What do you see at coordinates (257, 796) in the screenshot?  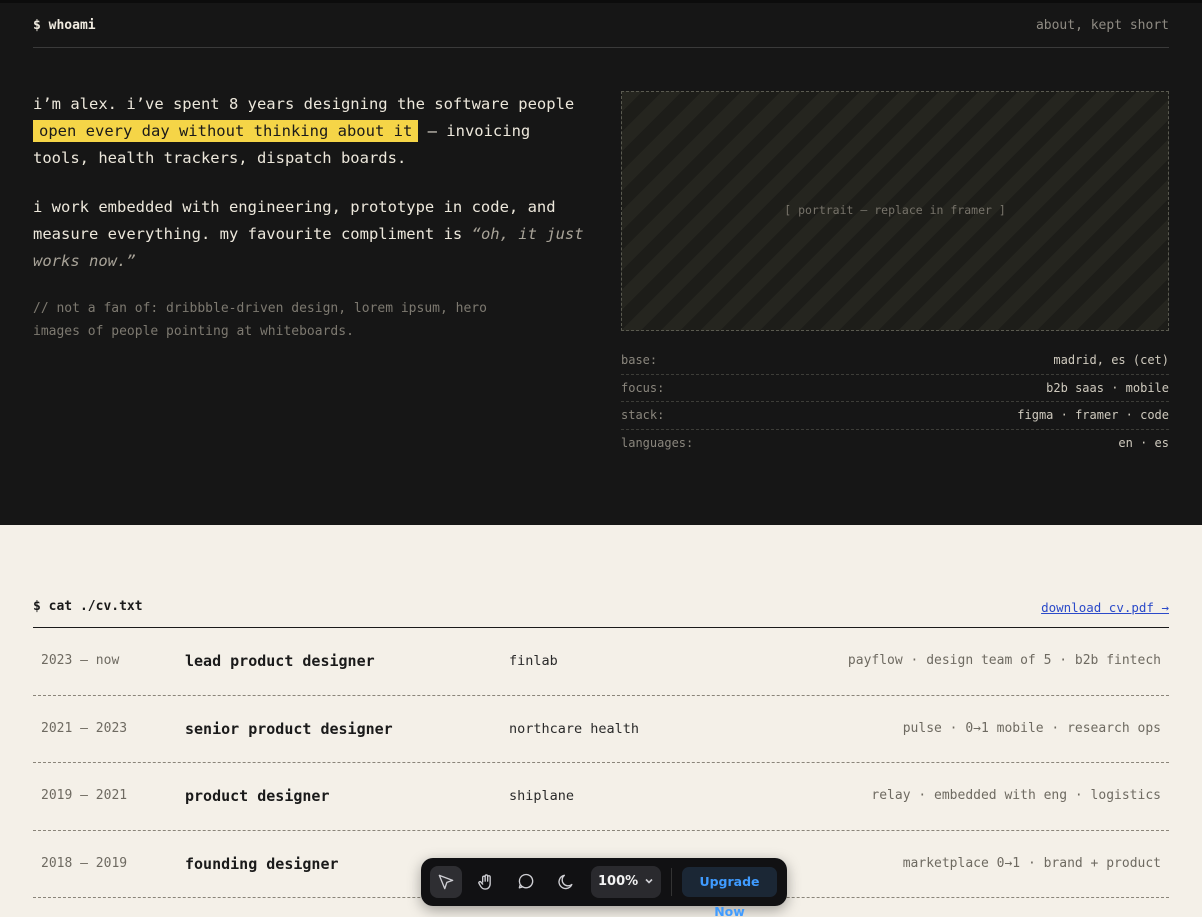 I see `cv-role: product designer` at bounding box center [257, 796].